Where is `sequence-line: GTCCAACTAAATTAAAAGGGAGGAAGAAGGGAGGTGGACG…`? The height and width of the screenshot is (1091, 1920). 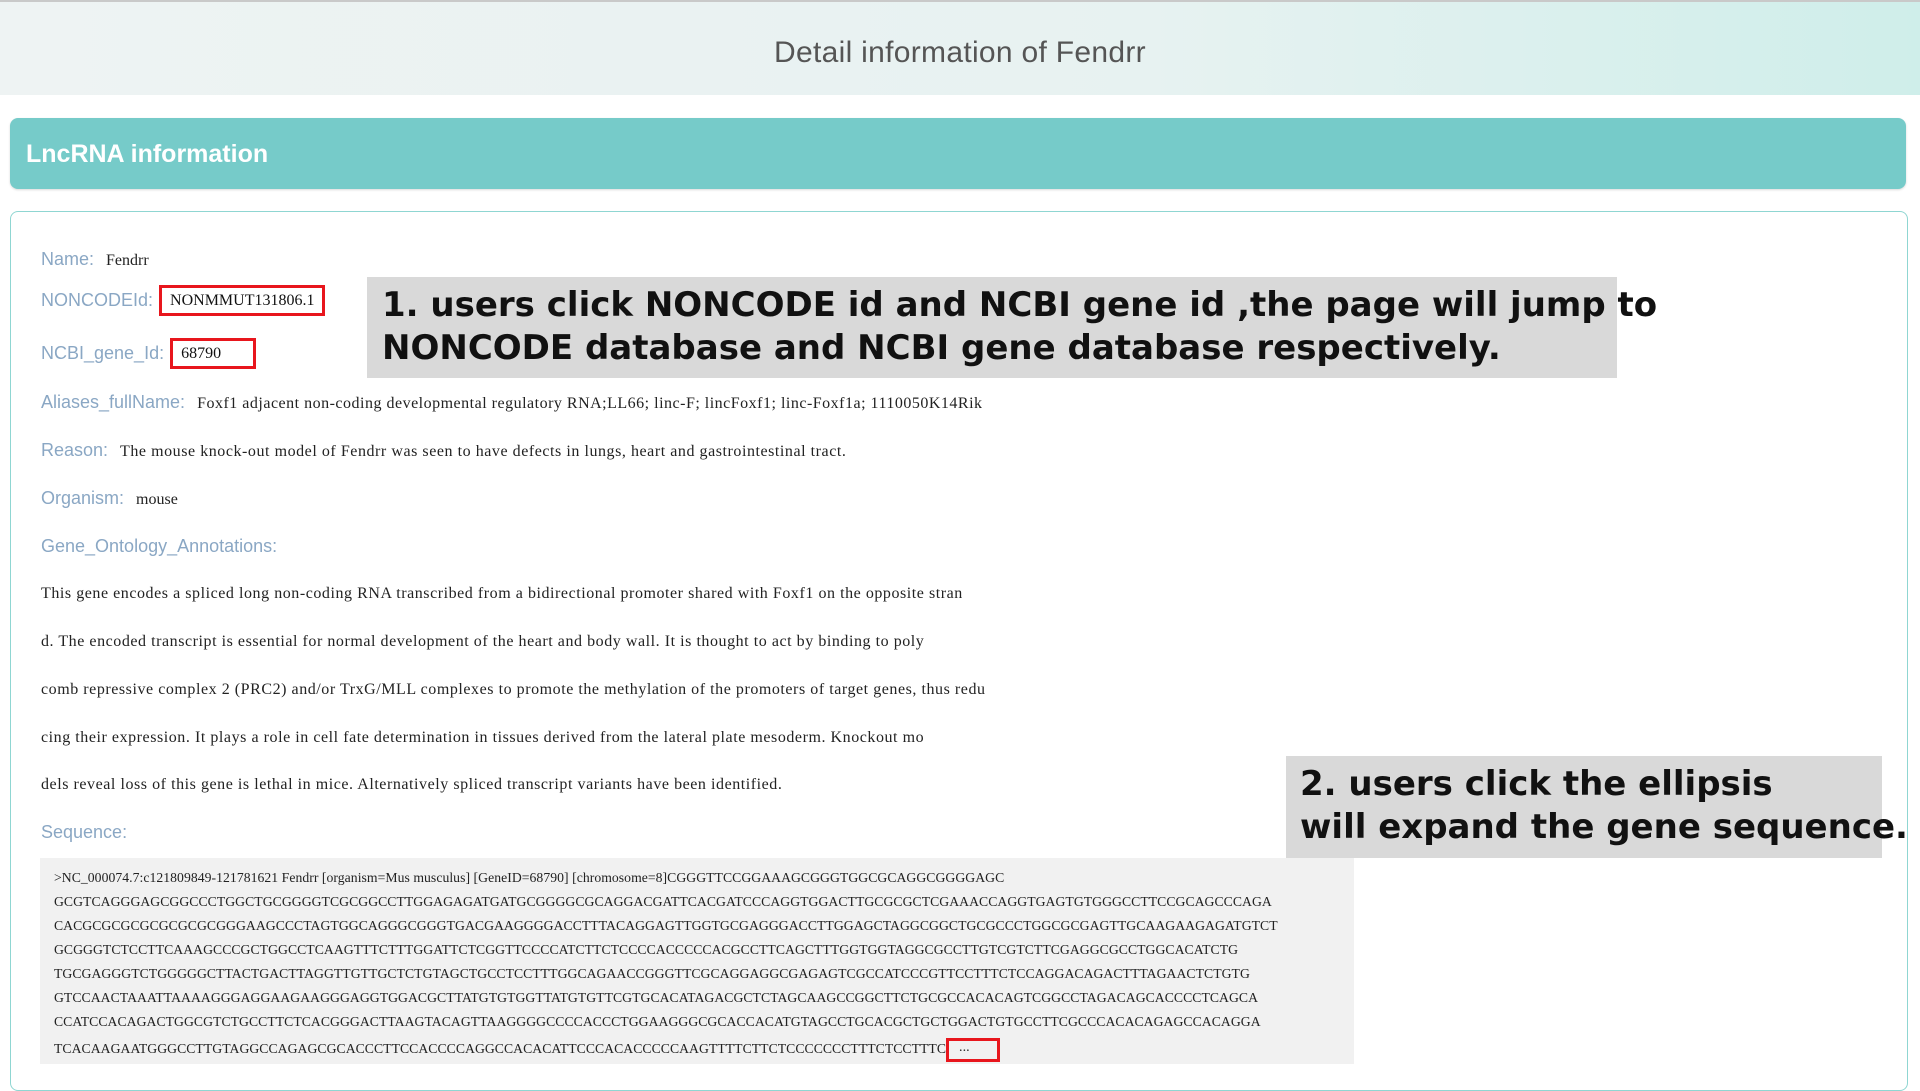 sequence-line: GTCCAACTAAATTAAAAGGGAGGAAGAAGGGAGGTGGACG… is located at coordinates (656, 997).